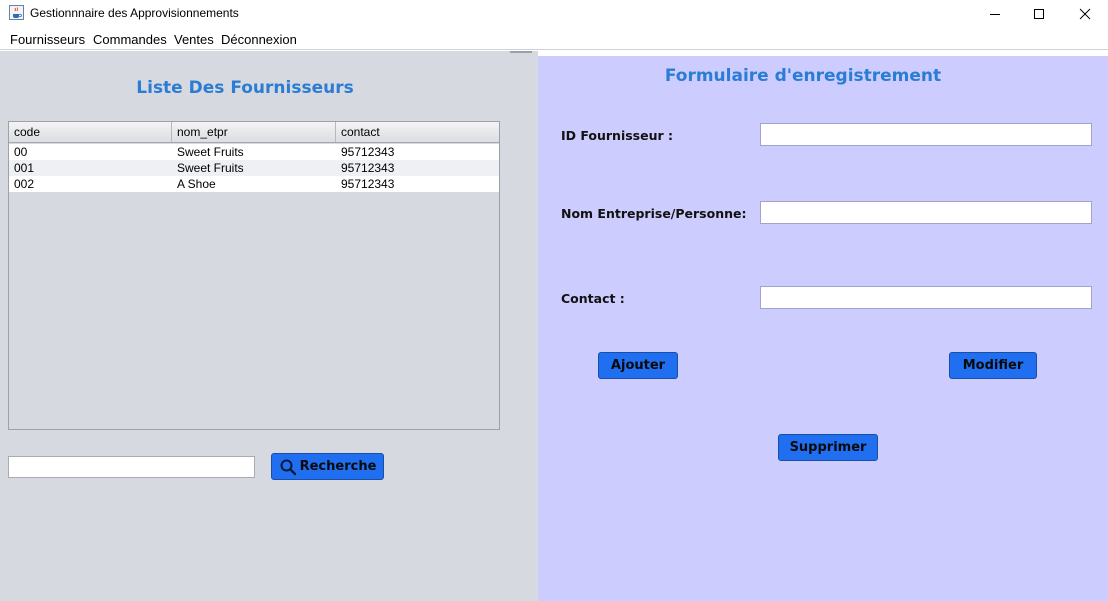 Image resolution: width=1108 pixels, height=601 pixels. Describe the element at coordinates (554, 14) in the screenshot. I see `title-bar: Gestionnnaire des Approvisionnements` at that location.